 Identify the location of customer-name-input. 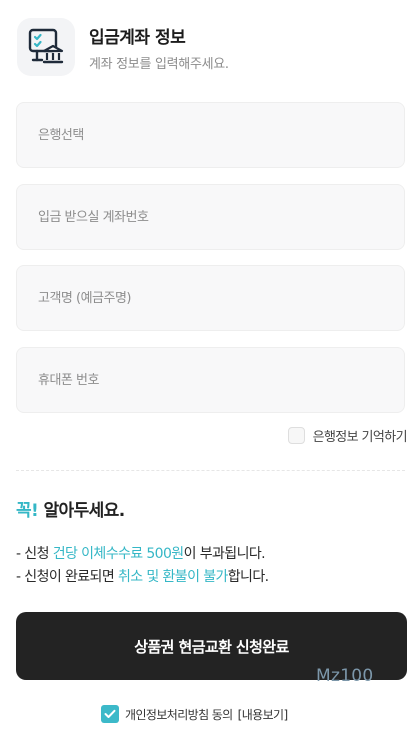
(220, 298).